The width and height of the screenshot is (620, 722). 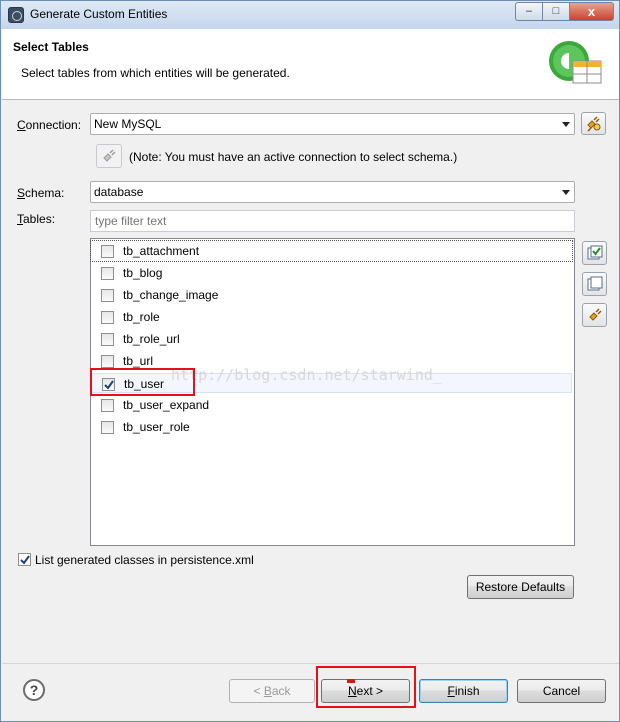 I want to click on table-name: tb_user_role, so click(x=156, y=427).